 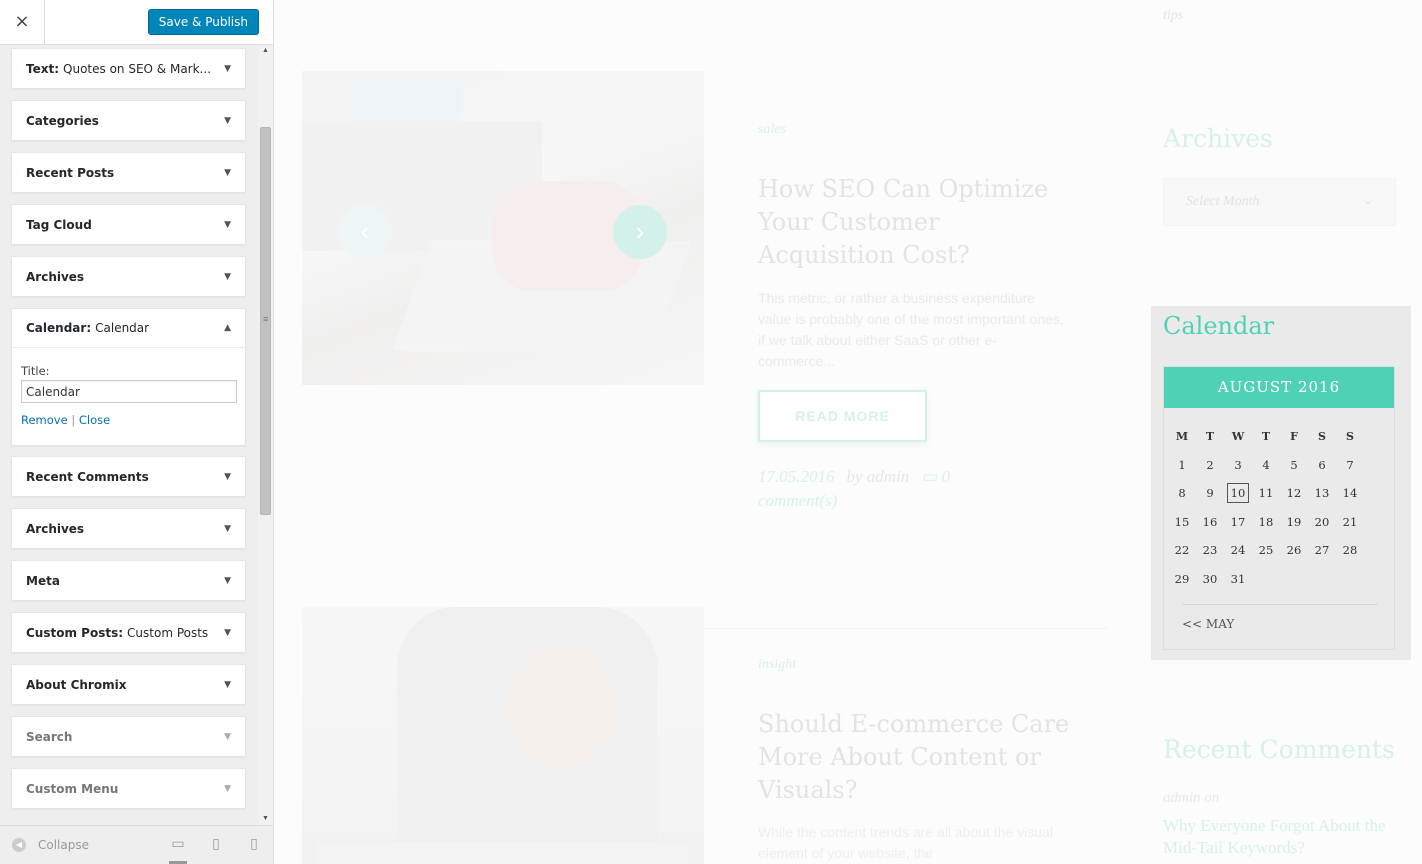 I want to click on calendar-weekdays: MTWTFSS, so click(x=1280, y=436).